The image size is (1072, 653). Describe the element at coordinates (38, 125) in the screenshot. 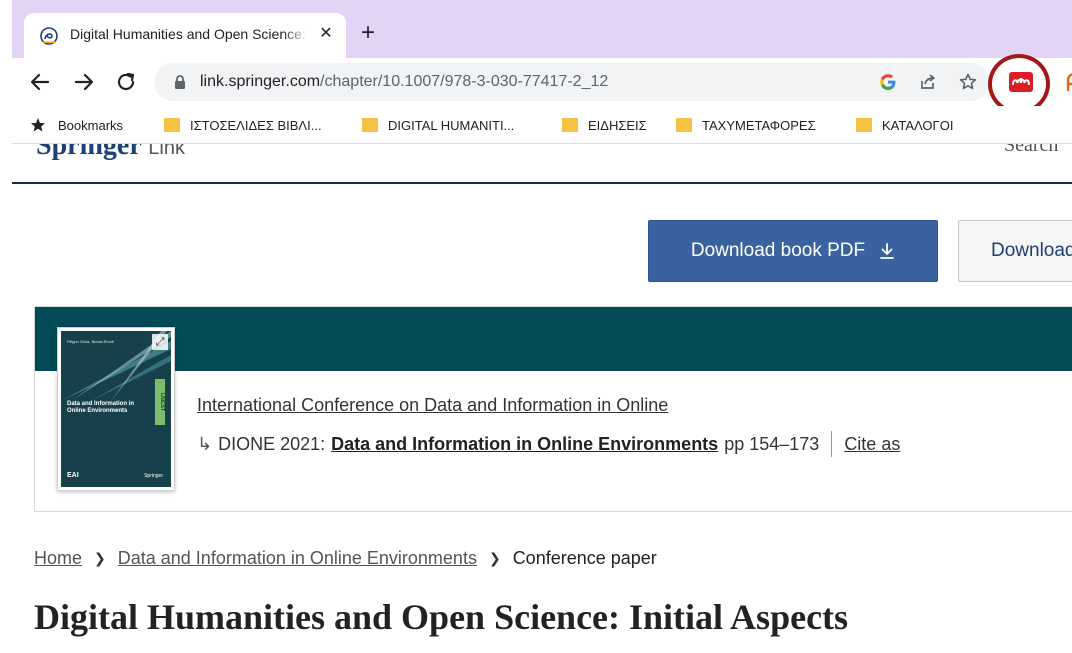

I see `star-icon` at that location.